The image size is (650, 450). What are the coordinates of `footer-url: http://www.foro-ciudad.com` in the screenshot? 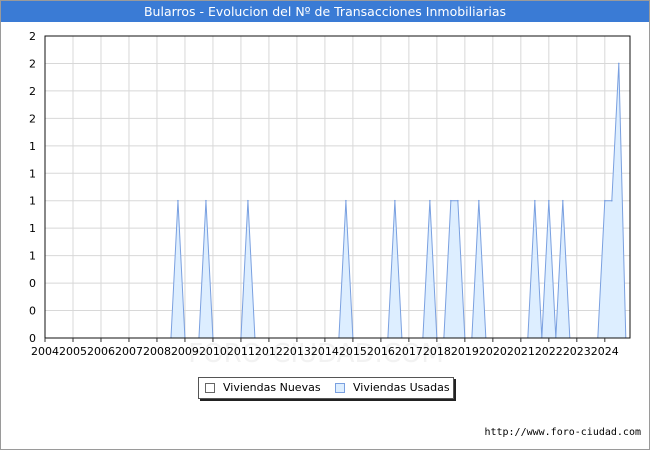 It's located at (562, 432).